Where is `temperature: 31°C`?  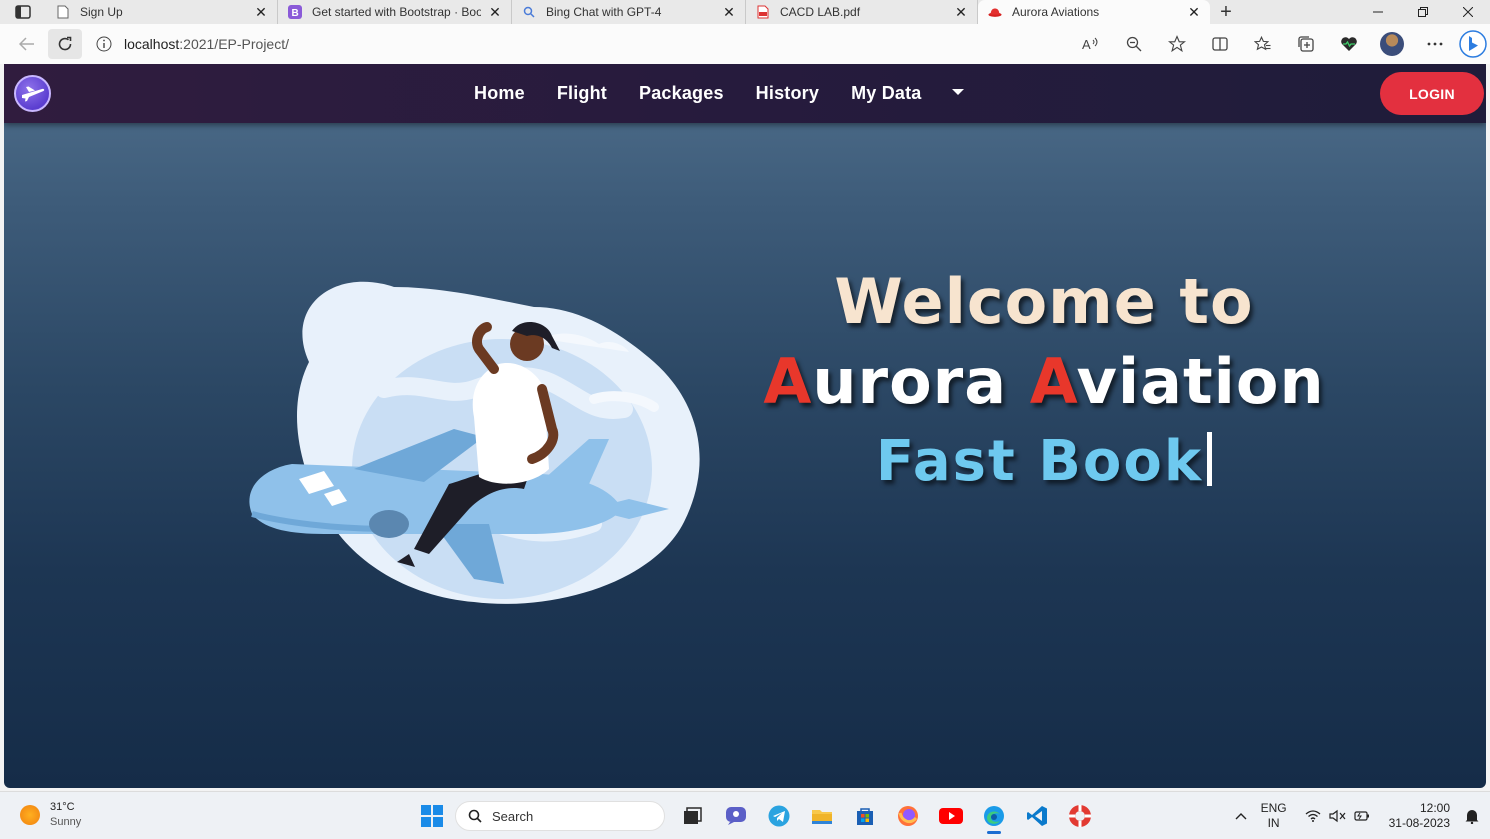 temperature: 31°C is located at coordinates (62, 807).